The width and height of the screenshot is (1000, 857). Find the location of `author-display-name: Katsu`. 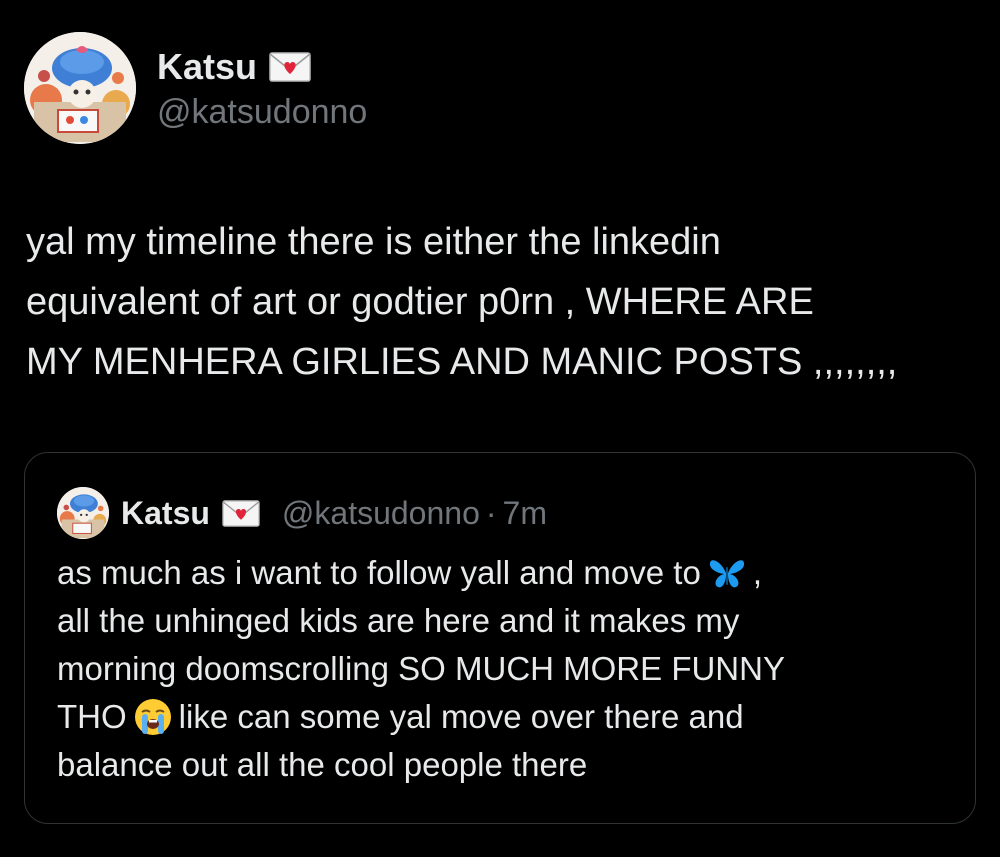

author-display-name: Katsu is located at coordinates (207, 67).